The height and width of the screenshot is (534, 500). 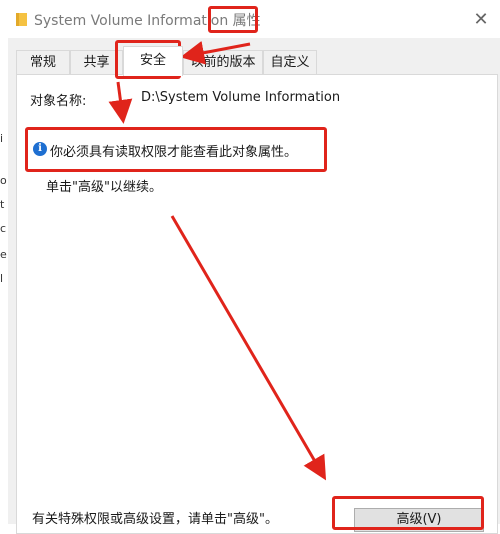 I want to click on object-name-value: D:\System Volume Information, so click(x=241, y=97).